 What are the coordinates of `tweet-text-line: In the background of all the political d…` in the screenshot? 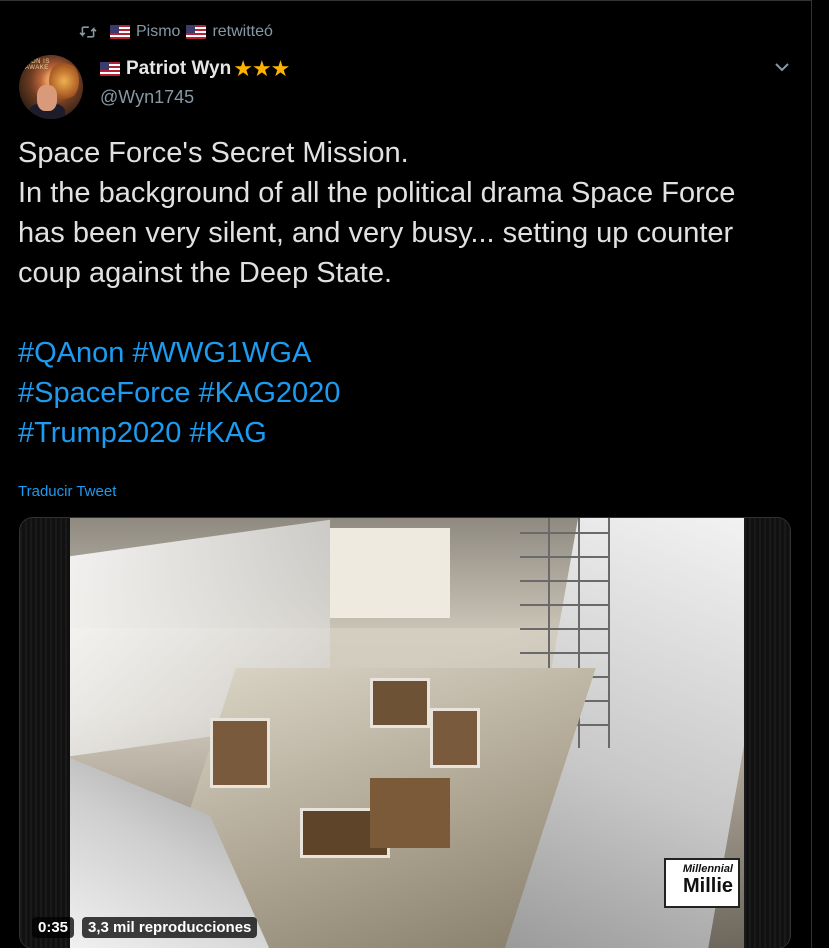 It's located at (377, 193).